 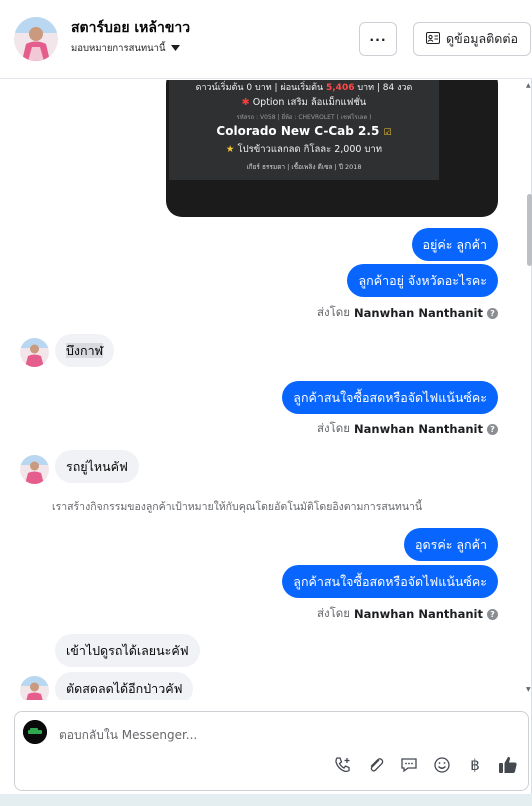 I want to click on payment-icon: ฿, so click(x=475, y=765).